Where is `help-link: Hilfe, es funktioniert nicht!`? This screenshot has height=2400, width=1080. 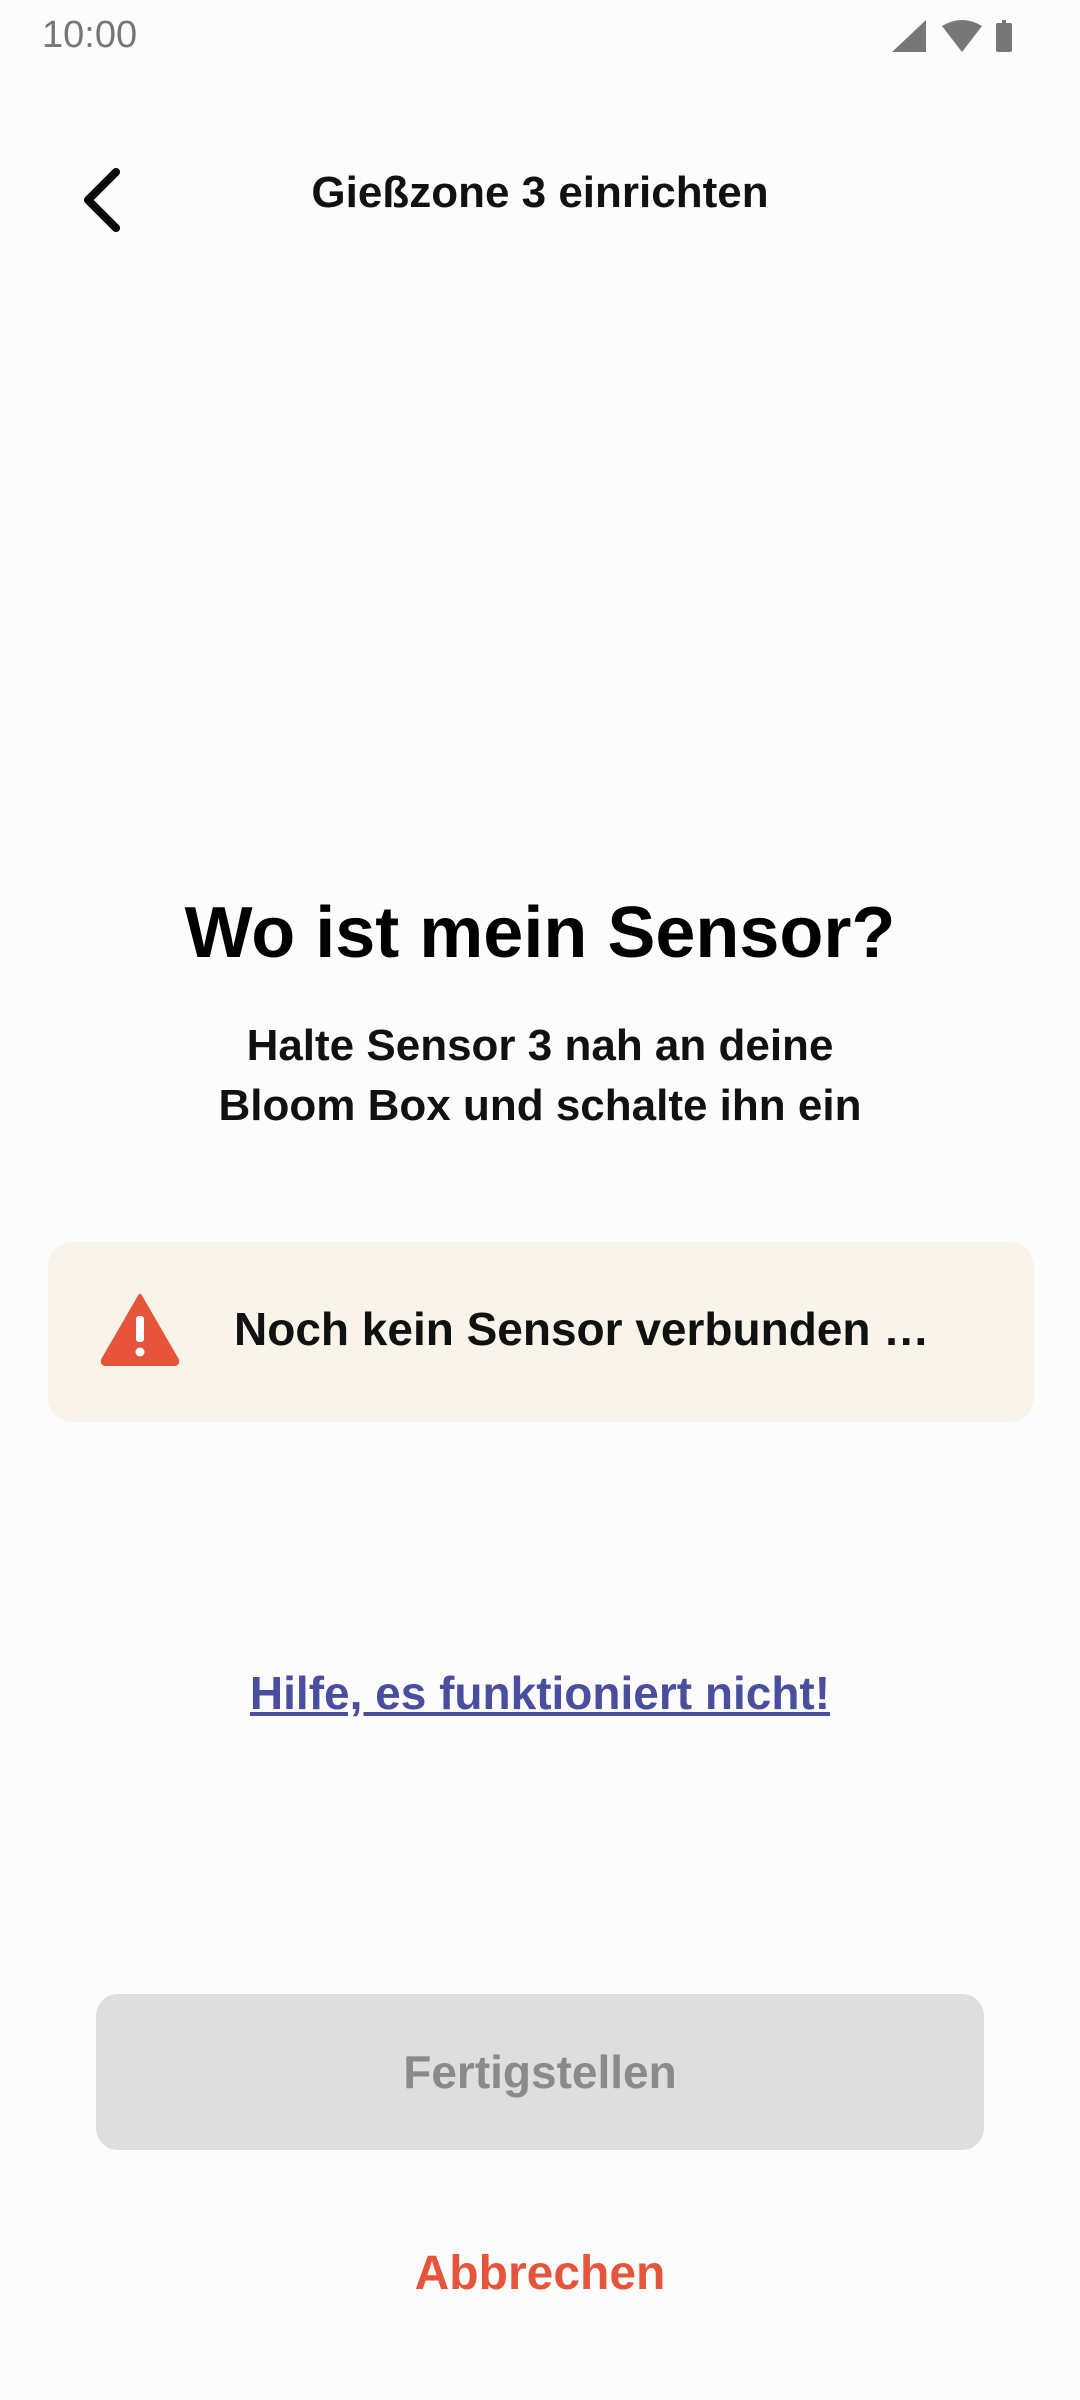 help-link: Hilfe, es funktioniert nicht! is located at coordinates (540, 1693).